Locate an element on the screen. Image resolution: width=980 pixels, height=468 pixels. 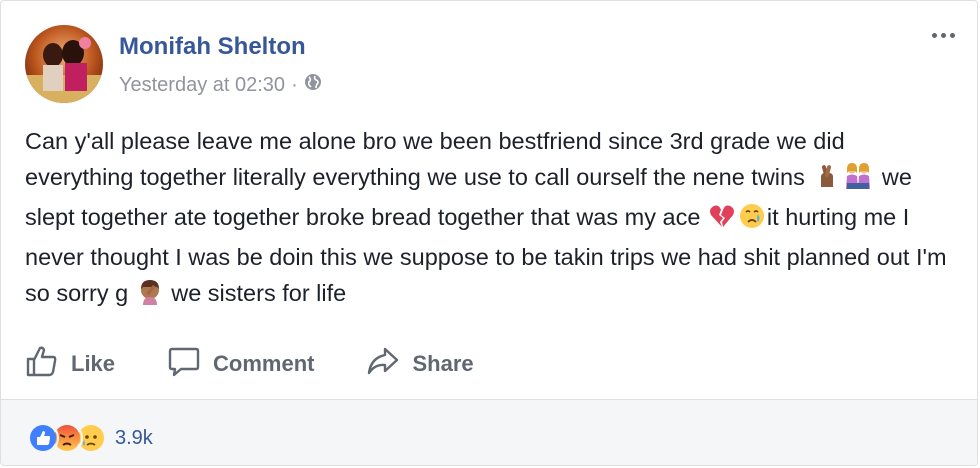
comment-button: Comment is located at coordinates (240, 364).